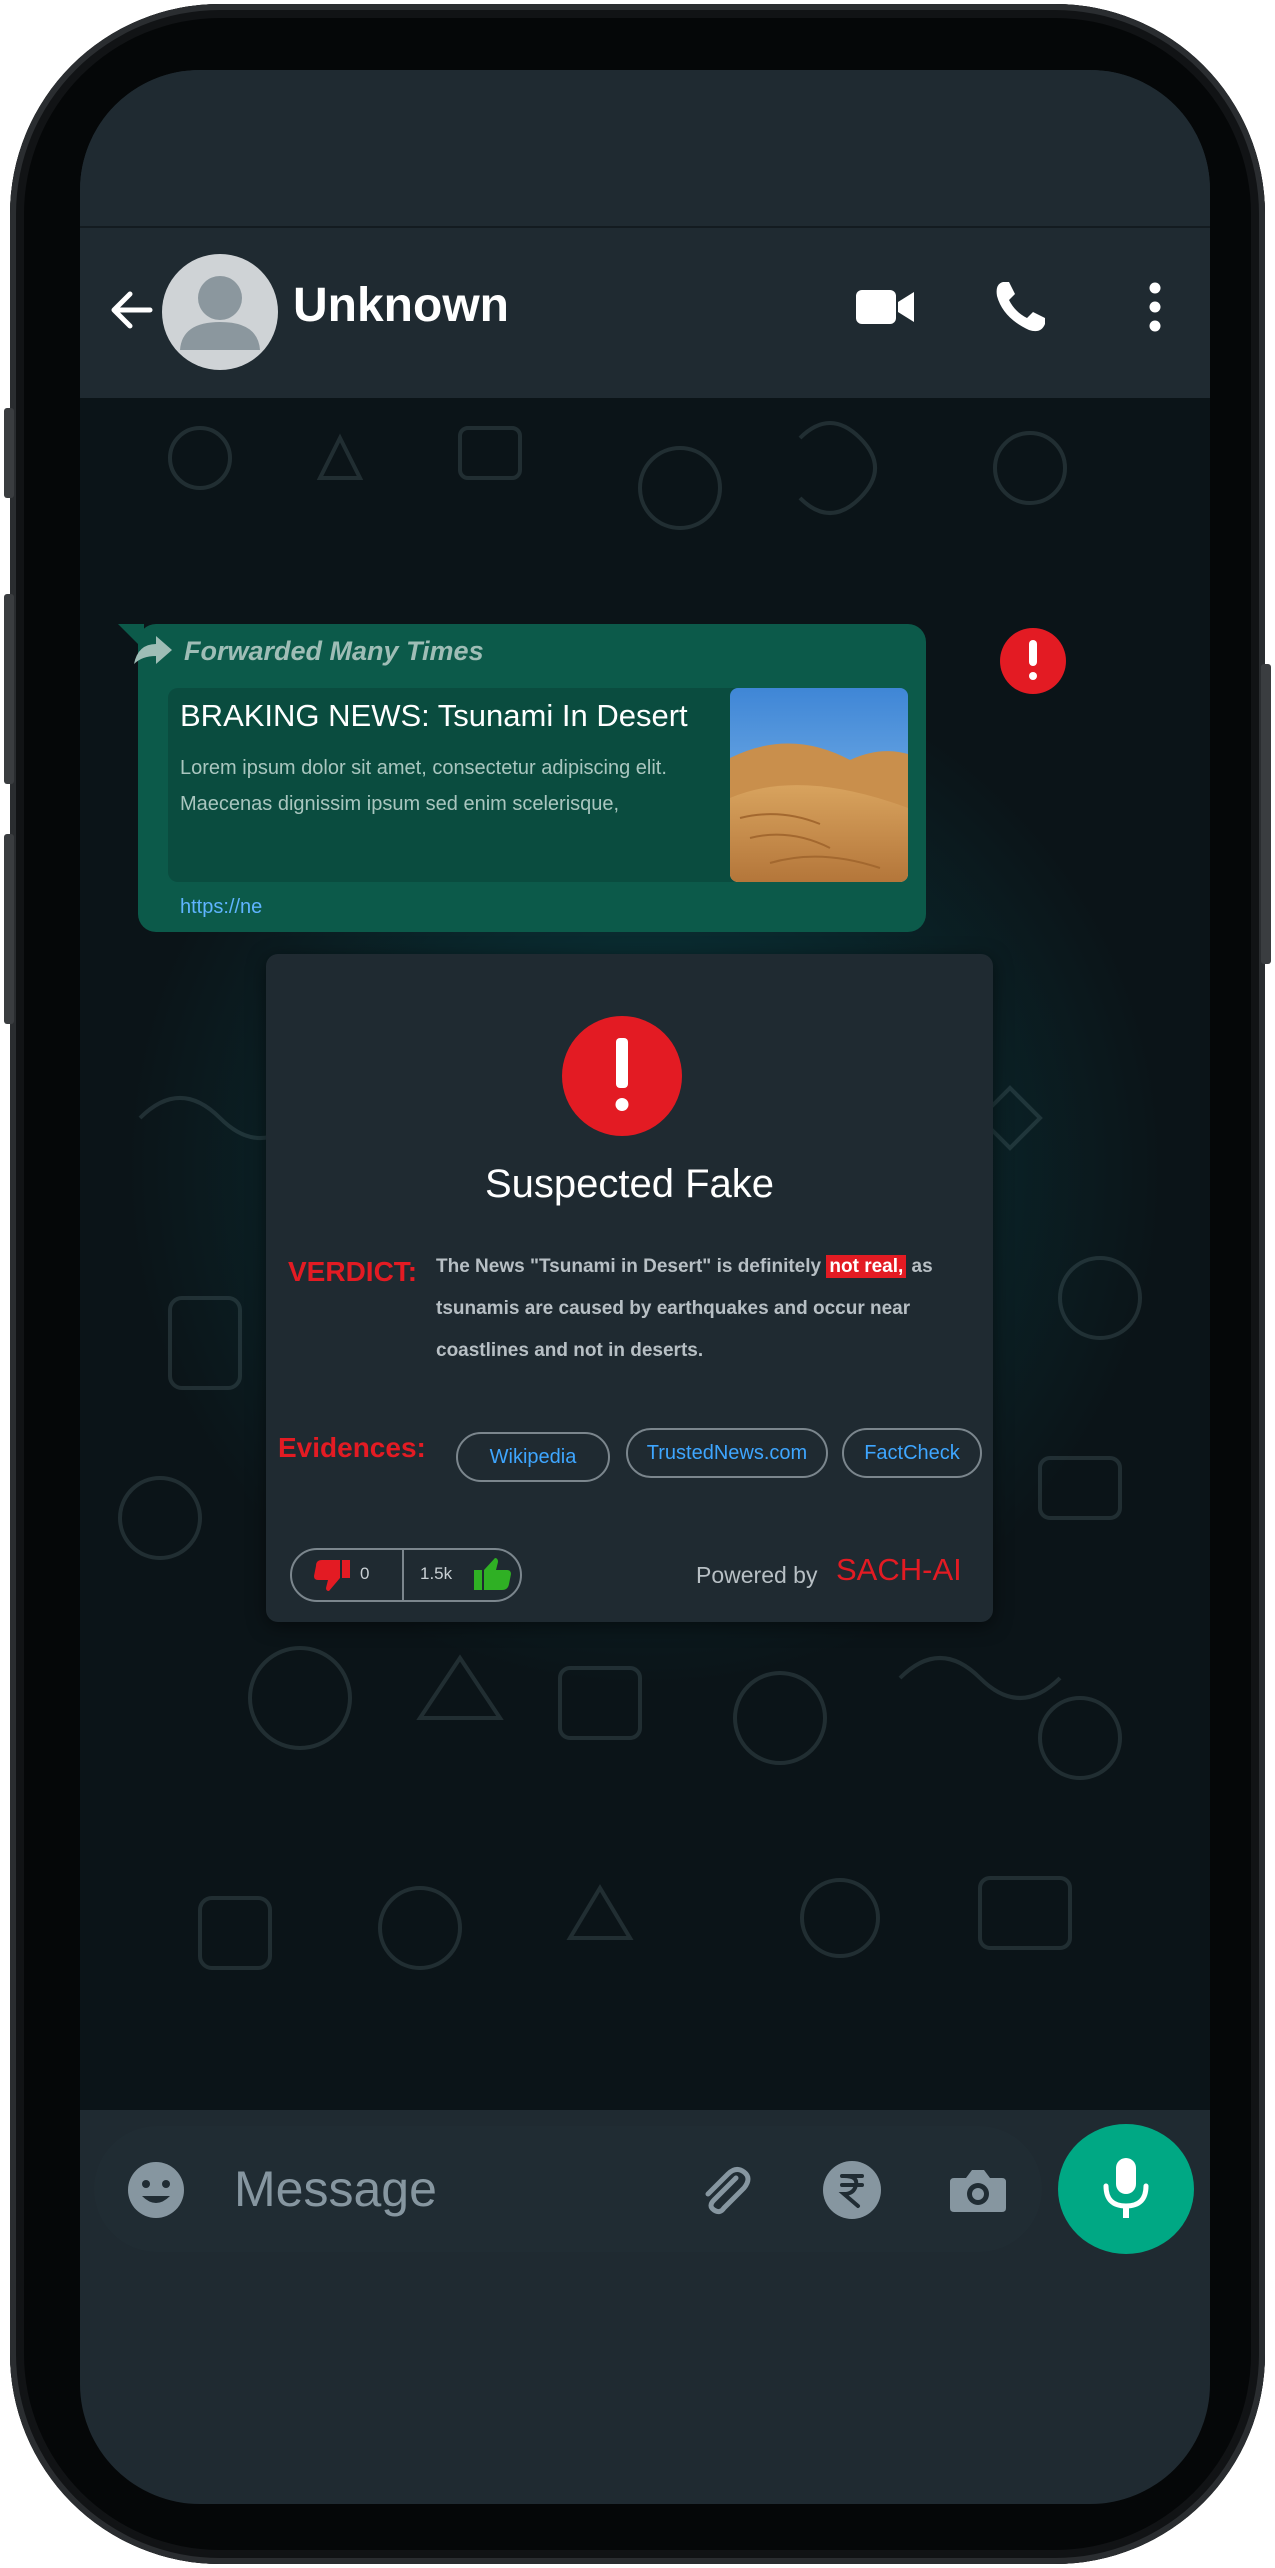 The width and height of the screenshot is (1275, 2568). What do you see at coordinates (912, 1453) in the screenshot?
I see `evidence-factcheck: FactCheck` at bounding box center [912, 1453].